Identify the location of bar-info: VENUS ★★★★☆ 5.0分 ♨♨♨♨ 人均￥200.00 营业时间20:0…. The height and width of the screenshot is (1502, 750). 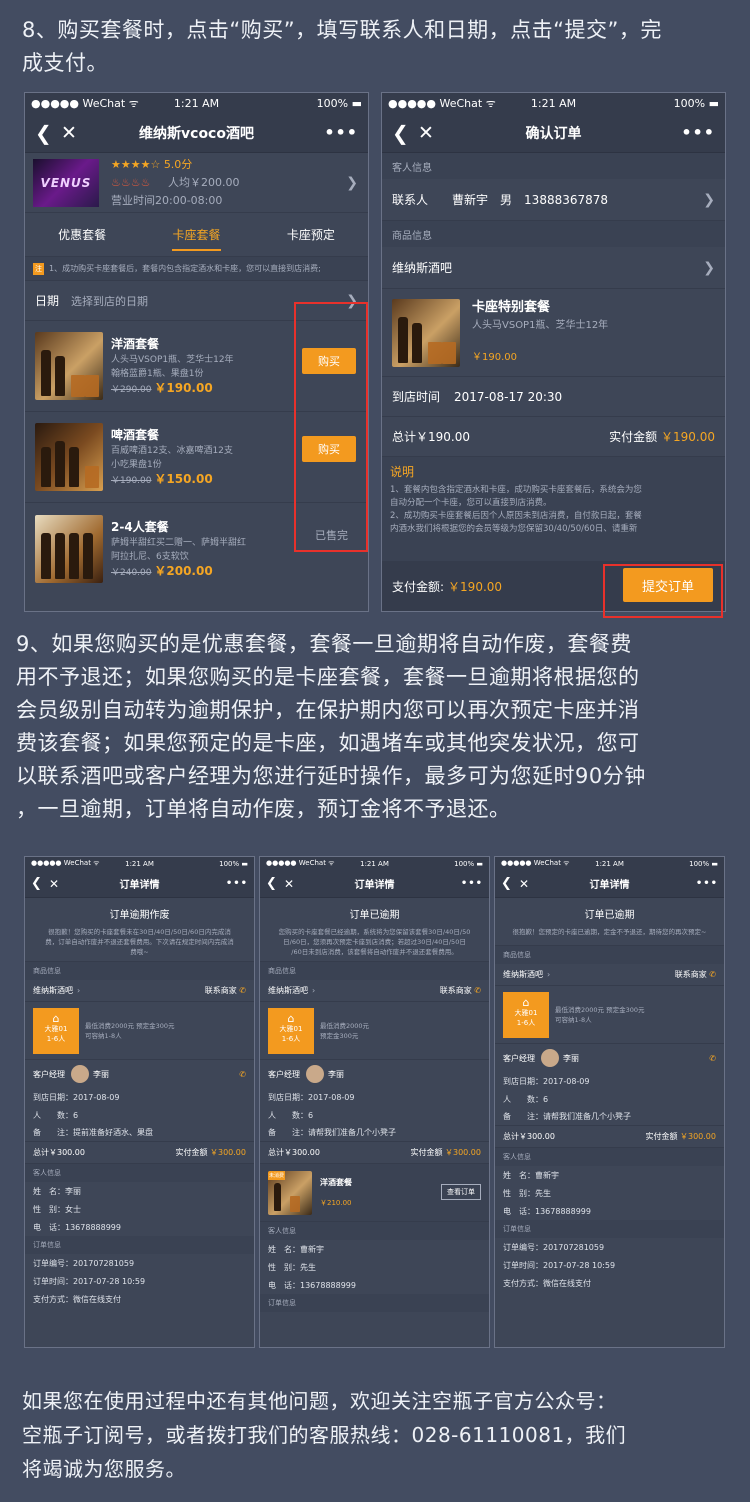
(196, 183).